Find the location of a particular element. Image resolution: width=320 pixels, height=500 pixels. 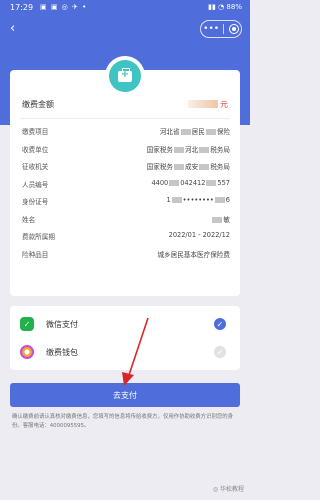

detail-row-item: 缴费项目 河北省 居民 保险 is located at coordinates (126, 131).